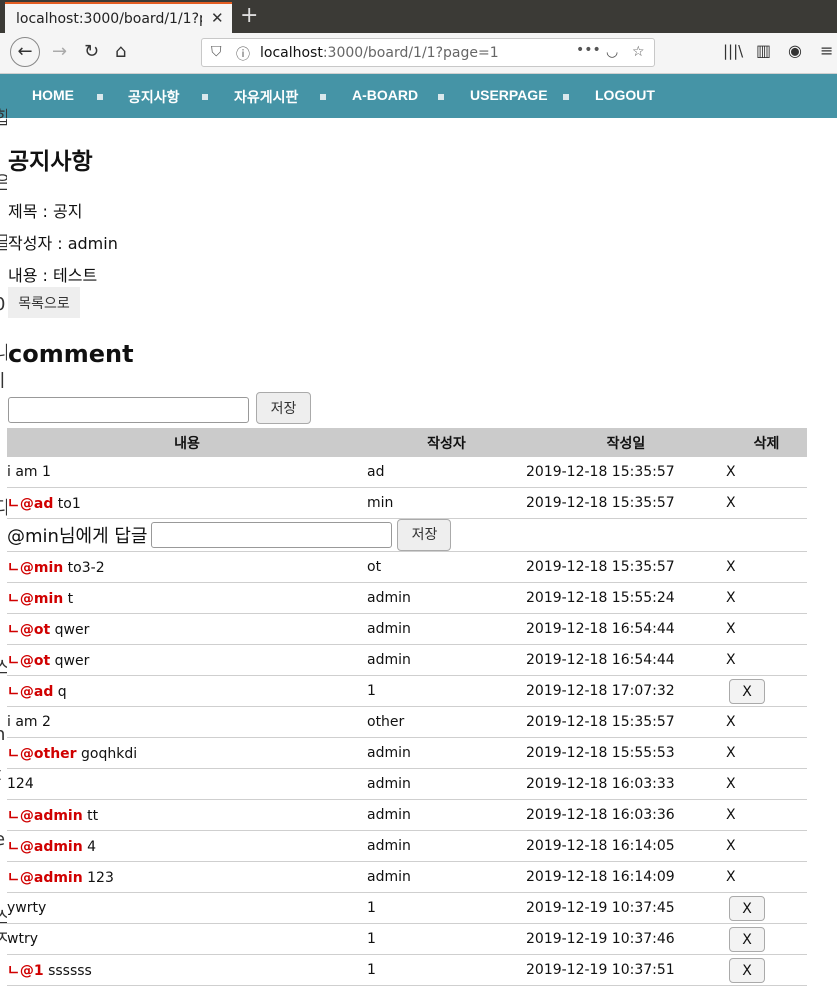 The image size is (837, 994). I want to click on nav-home: HOME, so click(53, 95).